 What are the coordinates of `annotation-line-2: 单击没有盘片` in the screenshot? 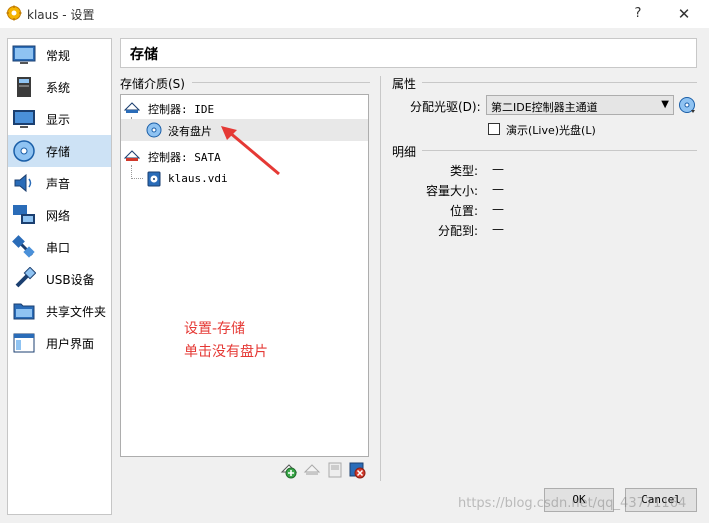 It's located at (226, 352).